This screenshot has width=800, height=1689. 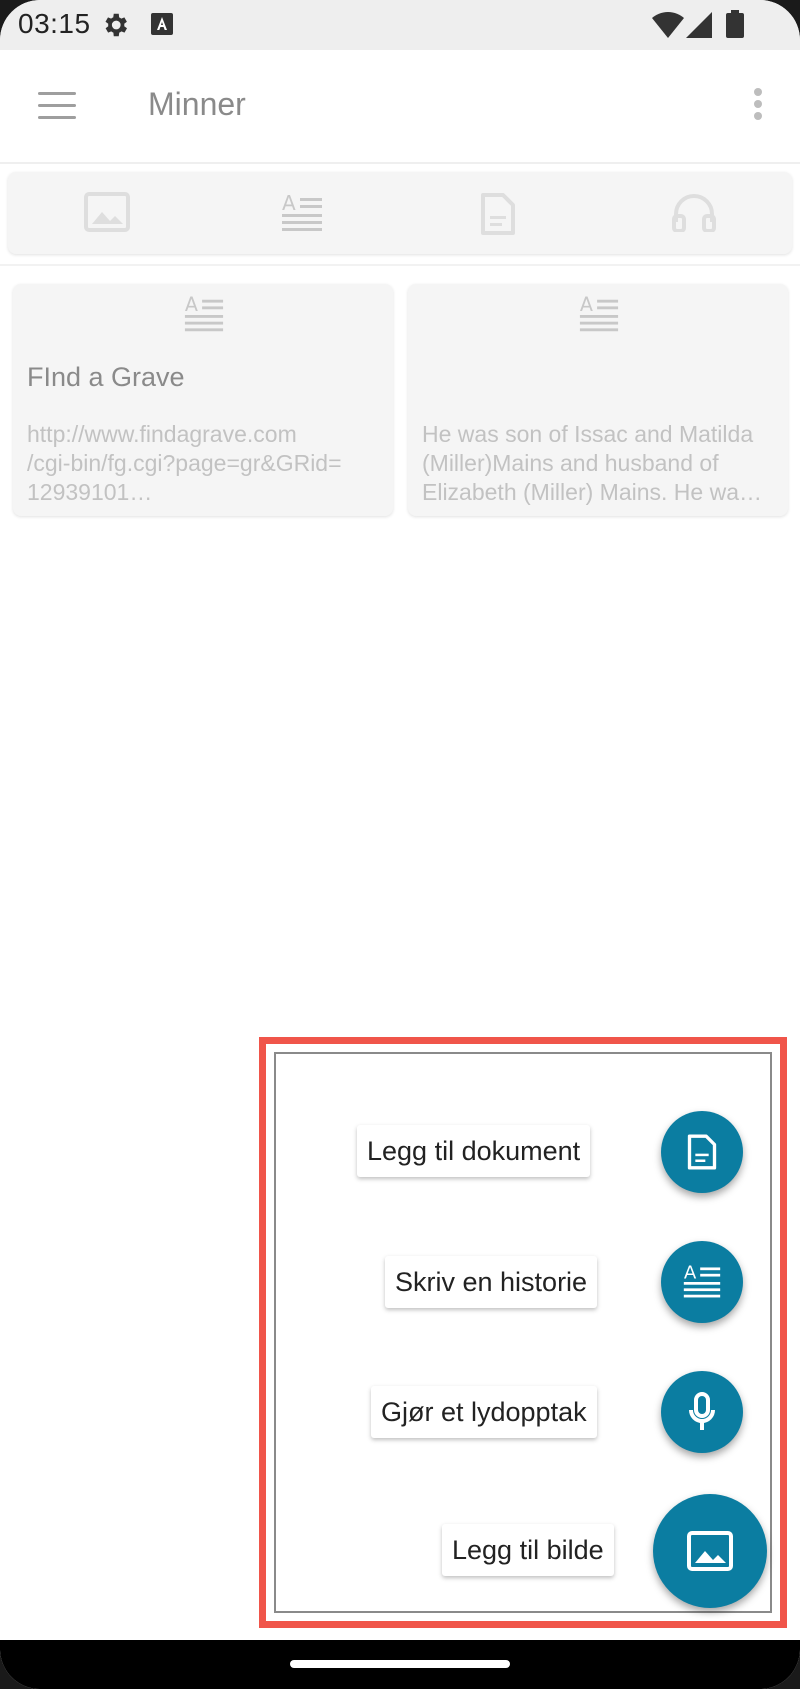 I want to click on record-audio-button, so click(x=702, y=1412).